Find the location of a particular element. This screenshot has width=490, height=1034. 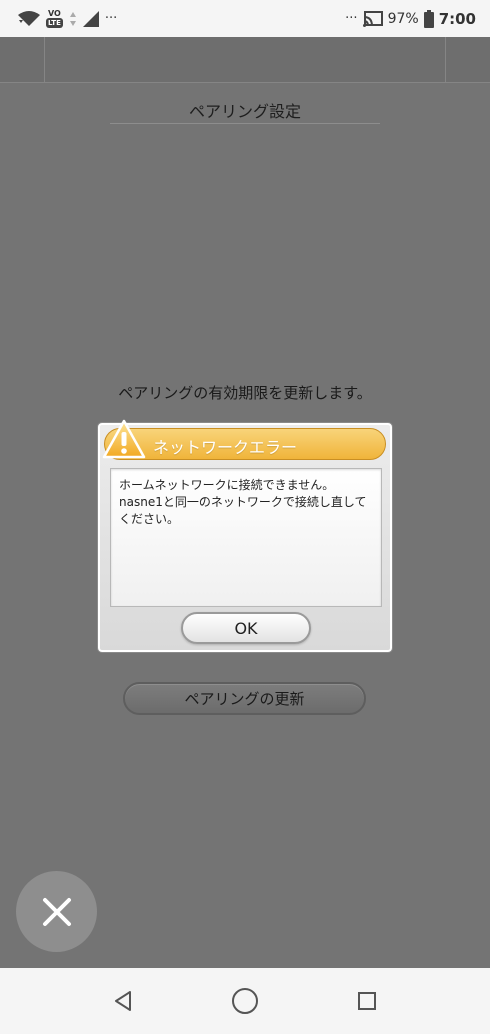

dialog-title: ネットワークエラー is located at coordinates (225, 447).